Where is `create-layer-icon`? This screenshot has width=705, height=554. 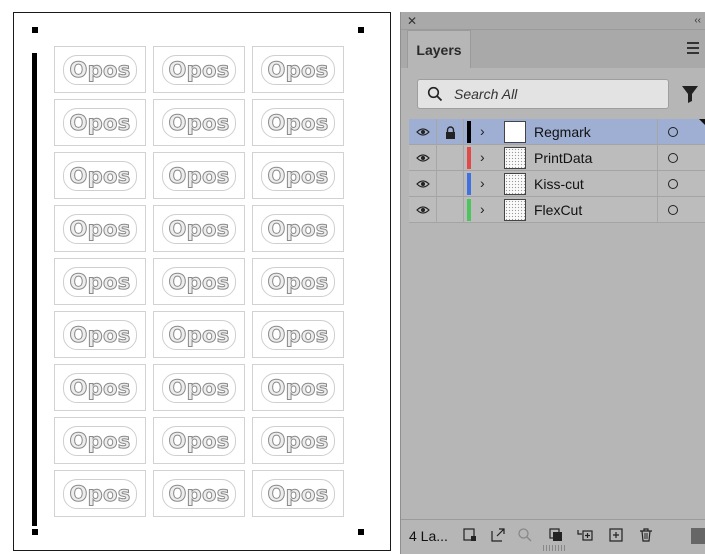
create-layer-icon is located at coordinates (616, 535).